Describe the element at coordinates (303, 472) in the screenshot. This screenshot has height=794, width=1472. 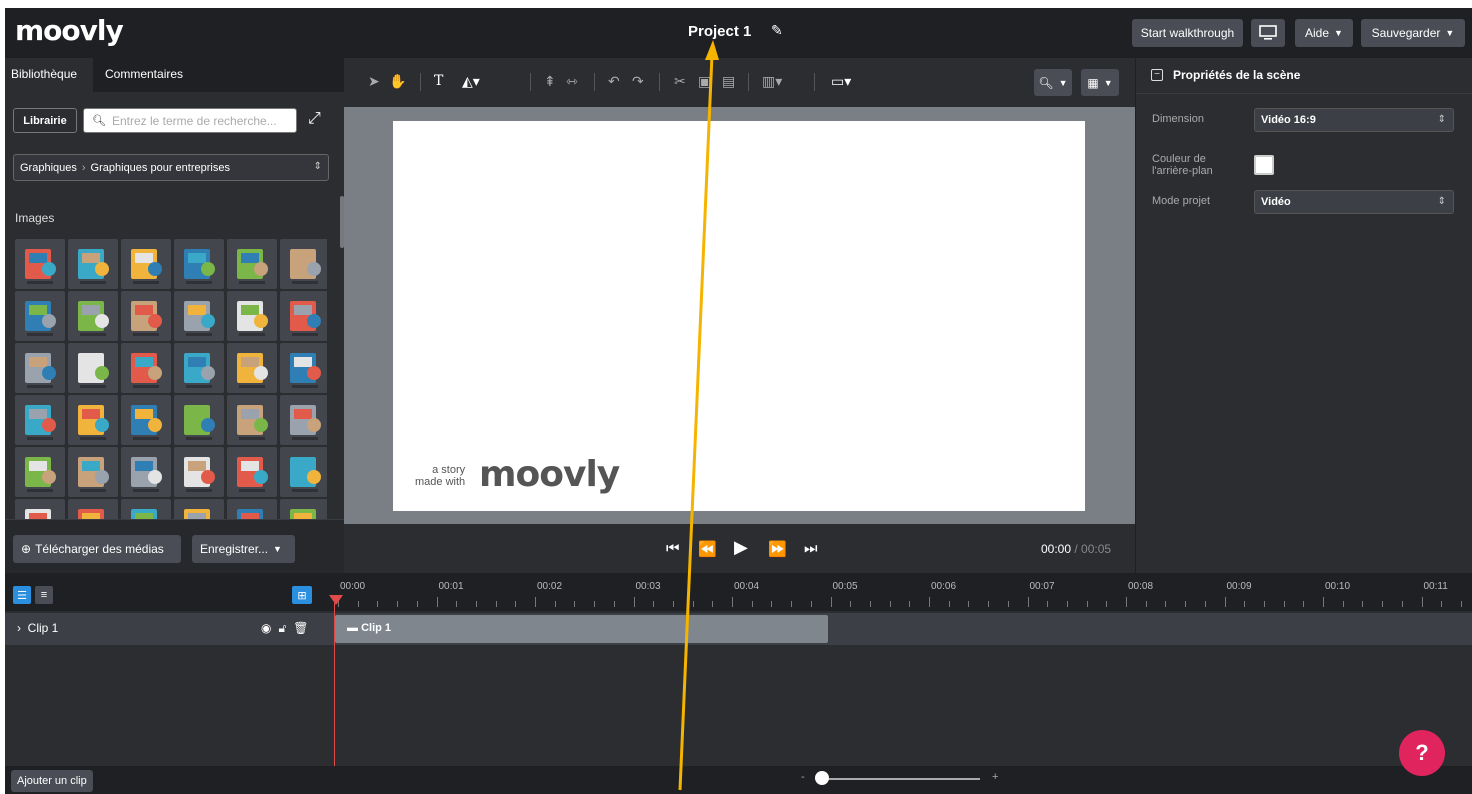
I see `drafting-image` at that location.